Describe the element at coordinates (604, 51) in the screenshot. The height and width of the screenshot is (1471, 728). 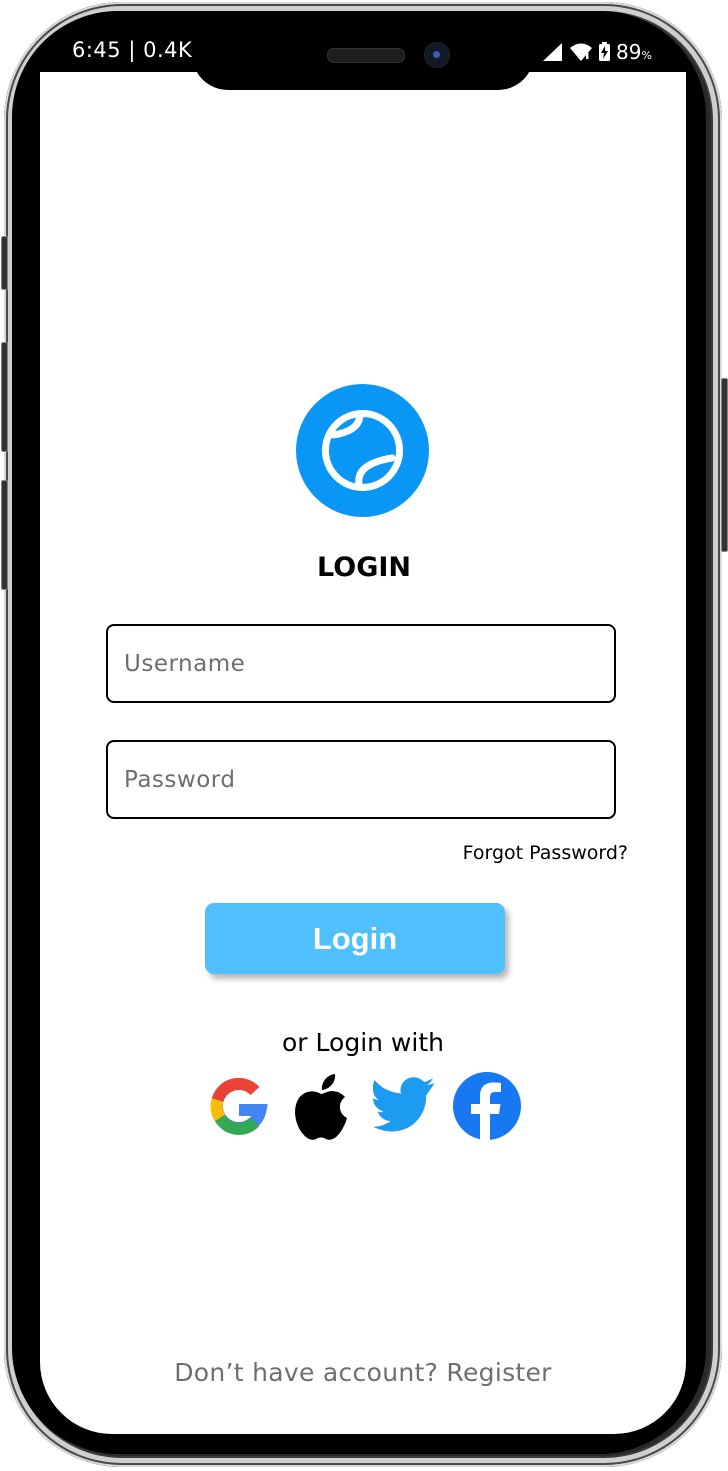
I see `battery-charging-icon` at that location.